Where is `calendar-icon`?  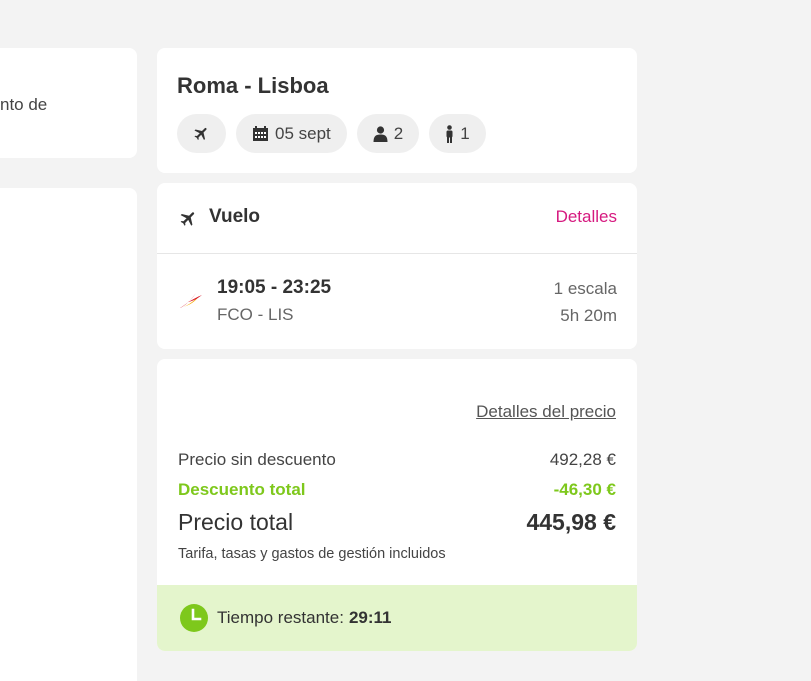 calendar-icon is located at coordinates (260, 133).